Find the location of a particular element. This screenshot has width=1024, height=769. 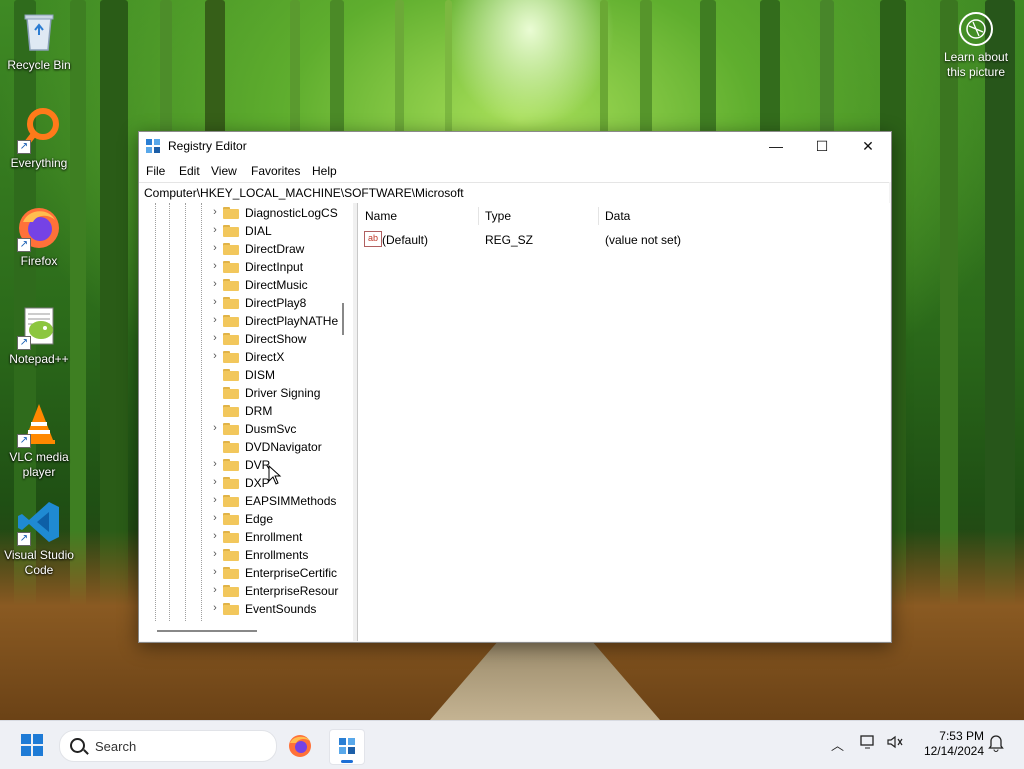

tree-node: › EnterpriseResour is located at coordinates (279, 591).